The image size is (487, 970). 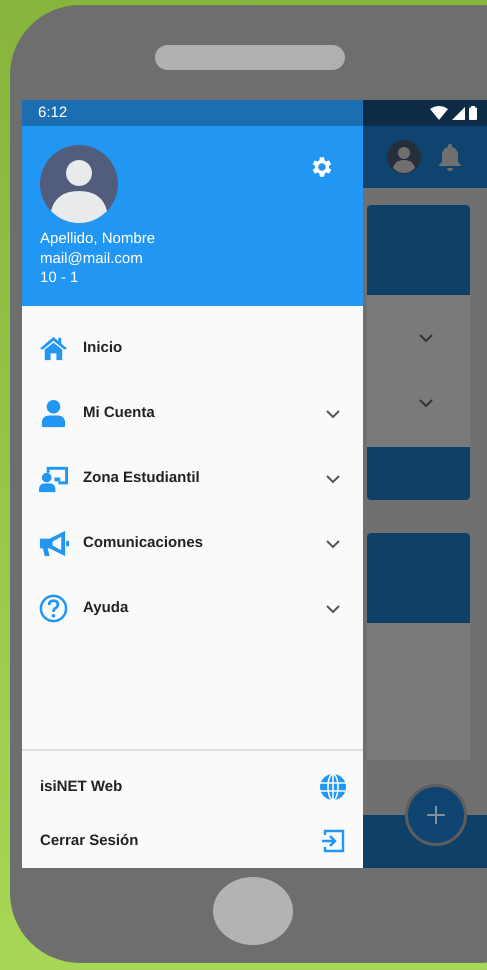 I want to click on megaphone-icon, so click(x=53, y=543).